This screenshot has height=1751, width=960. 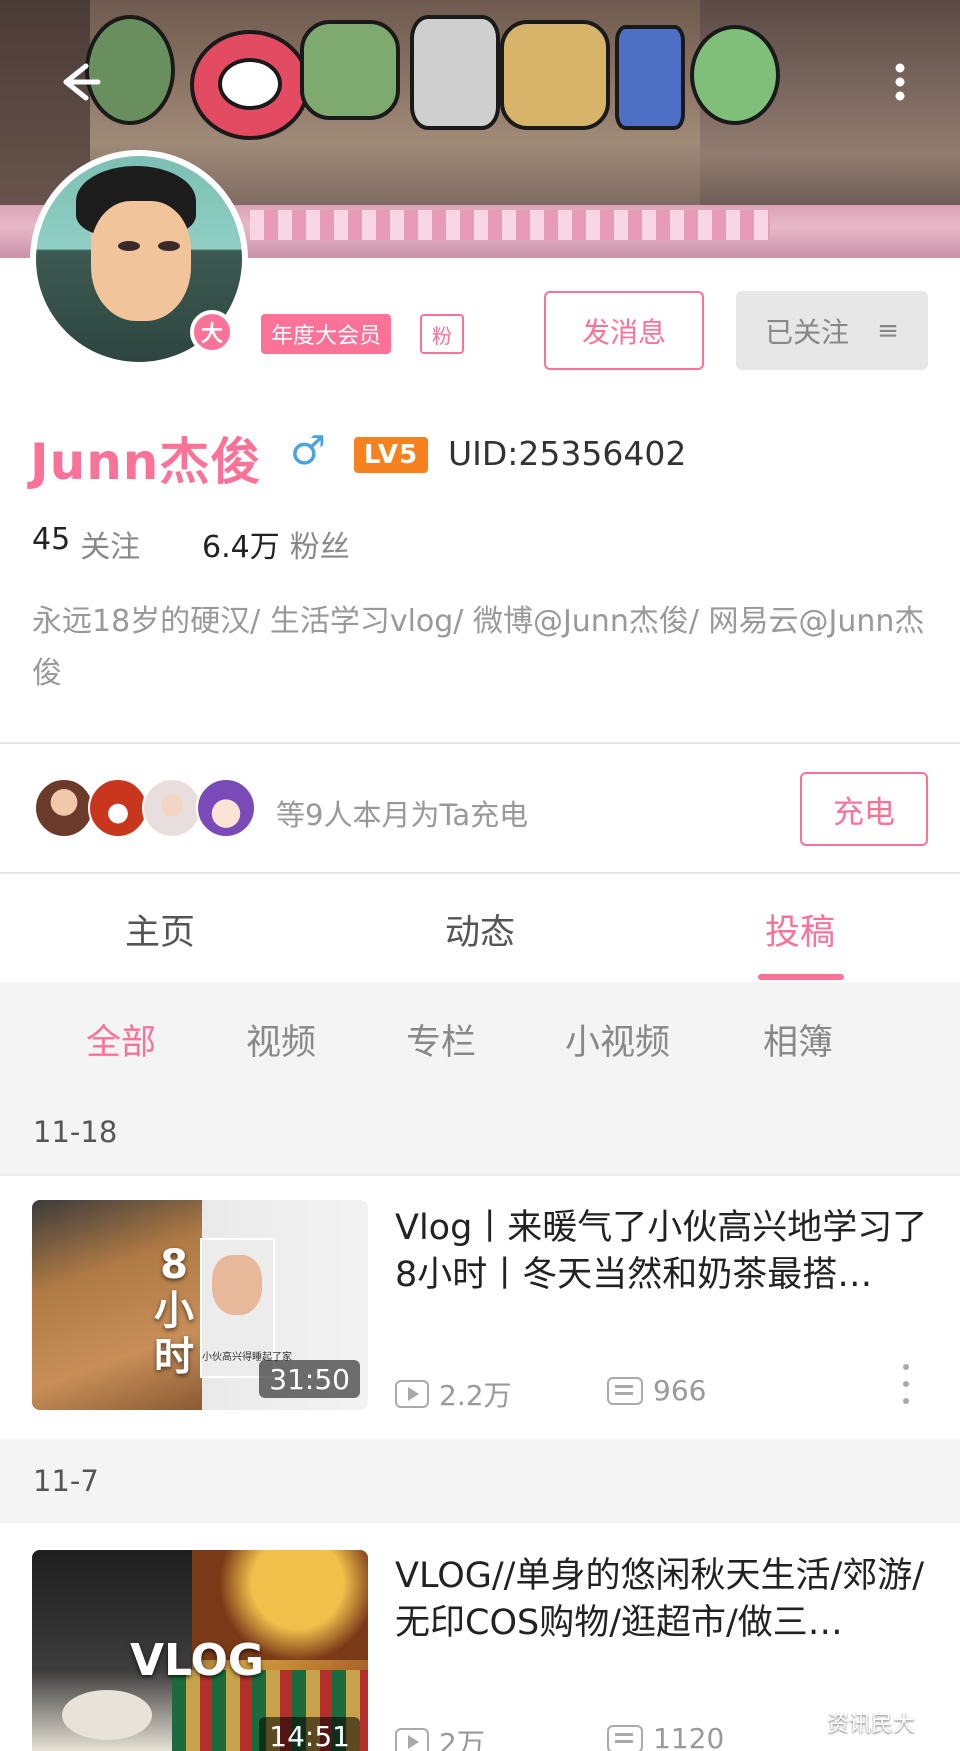 I want to click on followers-count: 6.4万, so click(x=241, y=547).